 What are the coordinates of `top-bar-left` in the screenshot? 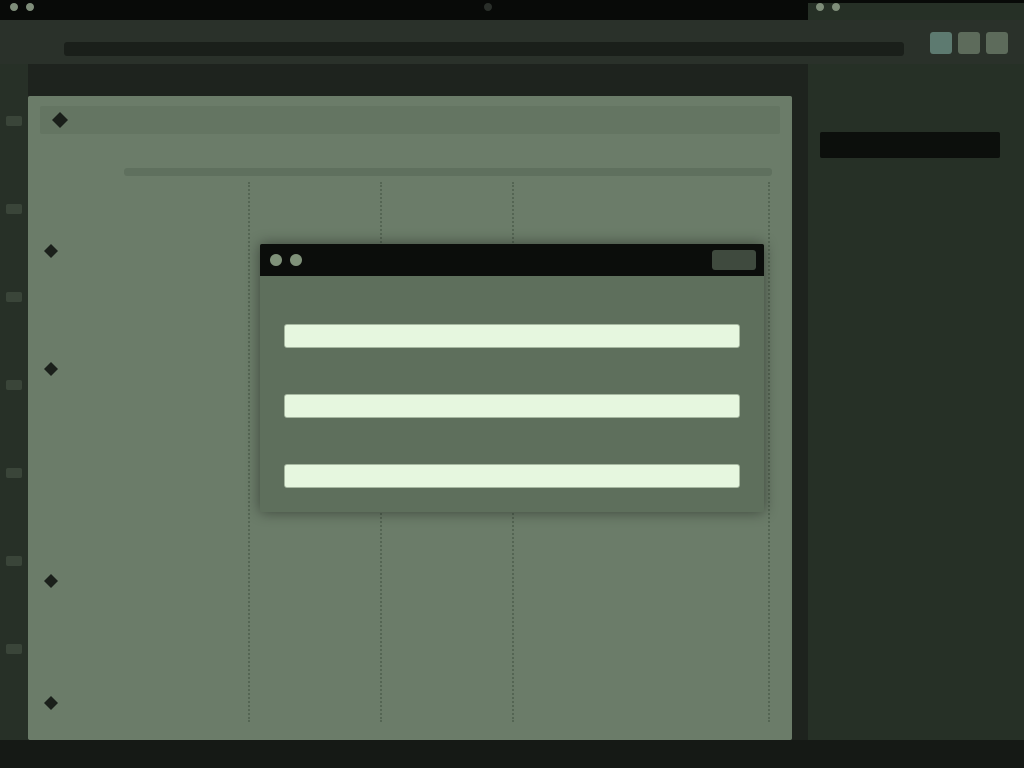 It's located at (26, 7).